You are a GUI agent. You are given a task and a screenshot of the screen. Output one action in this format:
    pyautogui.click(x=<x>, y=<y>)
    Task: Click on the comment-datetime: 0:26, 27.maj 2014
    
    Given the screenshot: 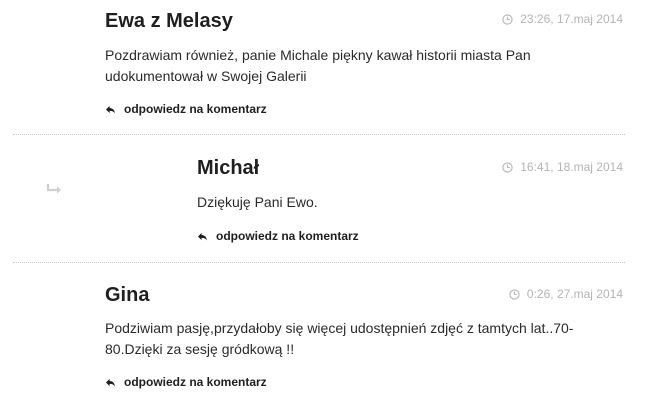 What is the action you would take?
    pyautogui.click(x=574, y=294)
    